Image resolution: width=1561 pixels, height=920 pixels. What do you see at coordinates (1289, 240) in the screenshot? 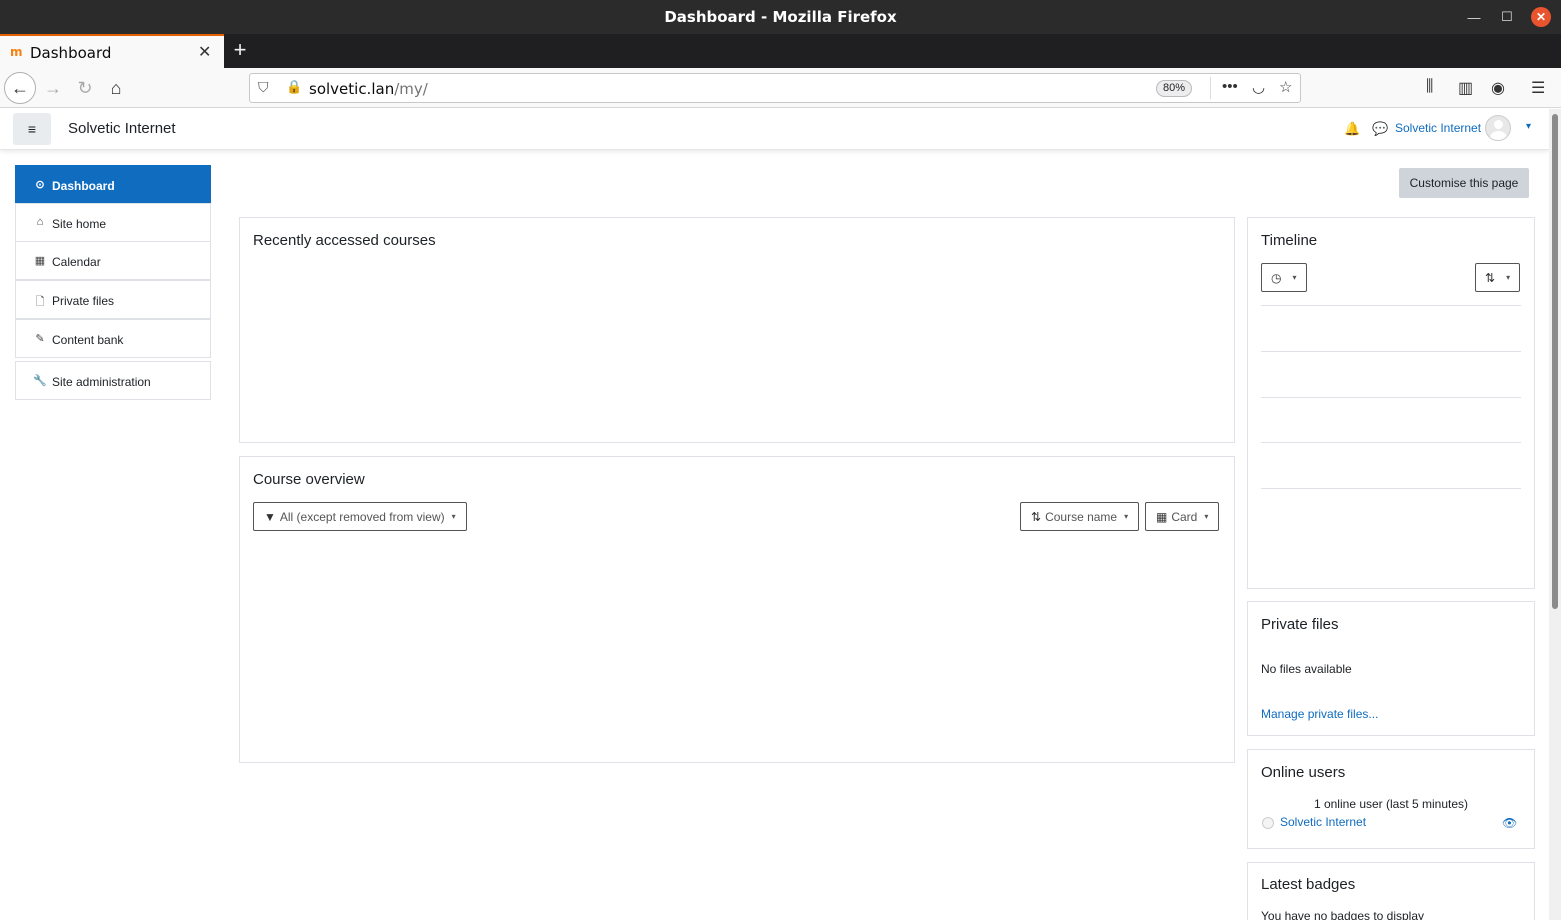
I see `block-title: Timeline` at bounding box center [1289, 240].